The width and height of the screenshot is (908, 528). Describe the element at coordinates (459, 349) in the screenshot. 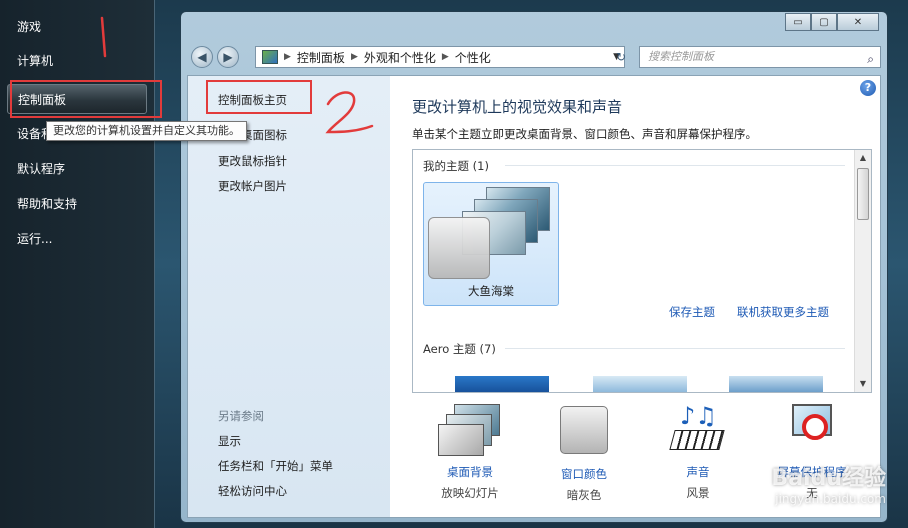

I see `aero-themes-header: Aero 主题 (7)` at that location.